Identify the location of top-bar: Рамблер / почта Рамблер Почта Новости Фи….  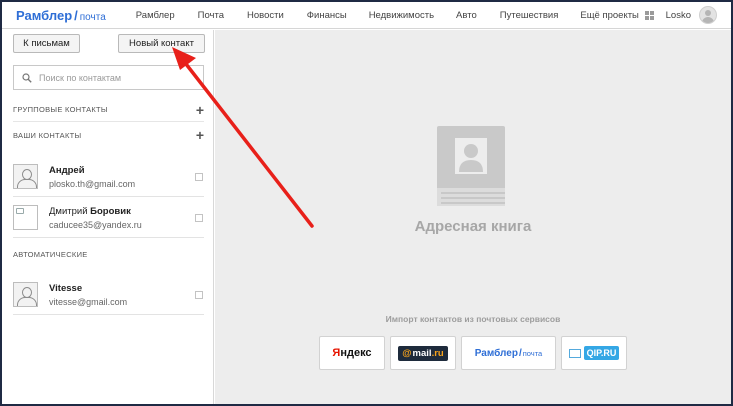
(366, 15).